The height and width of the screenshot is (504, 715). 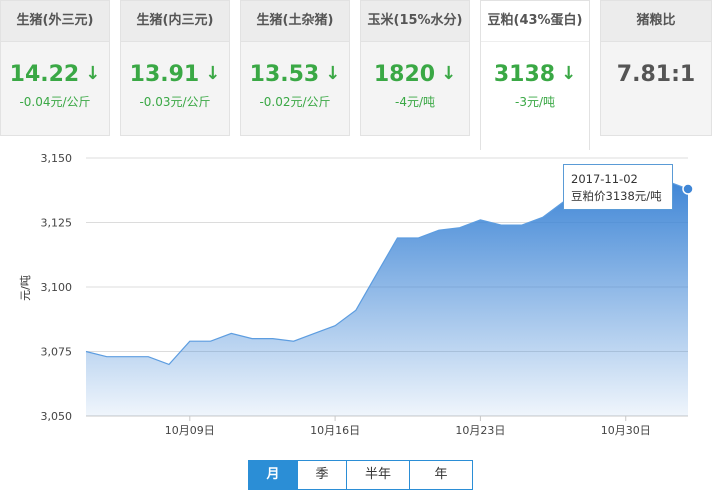 I want to click on price-value: 3138, so click(x=524, y=74).